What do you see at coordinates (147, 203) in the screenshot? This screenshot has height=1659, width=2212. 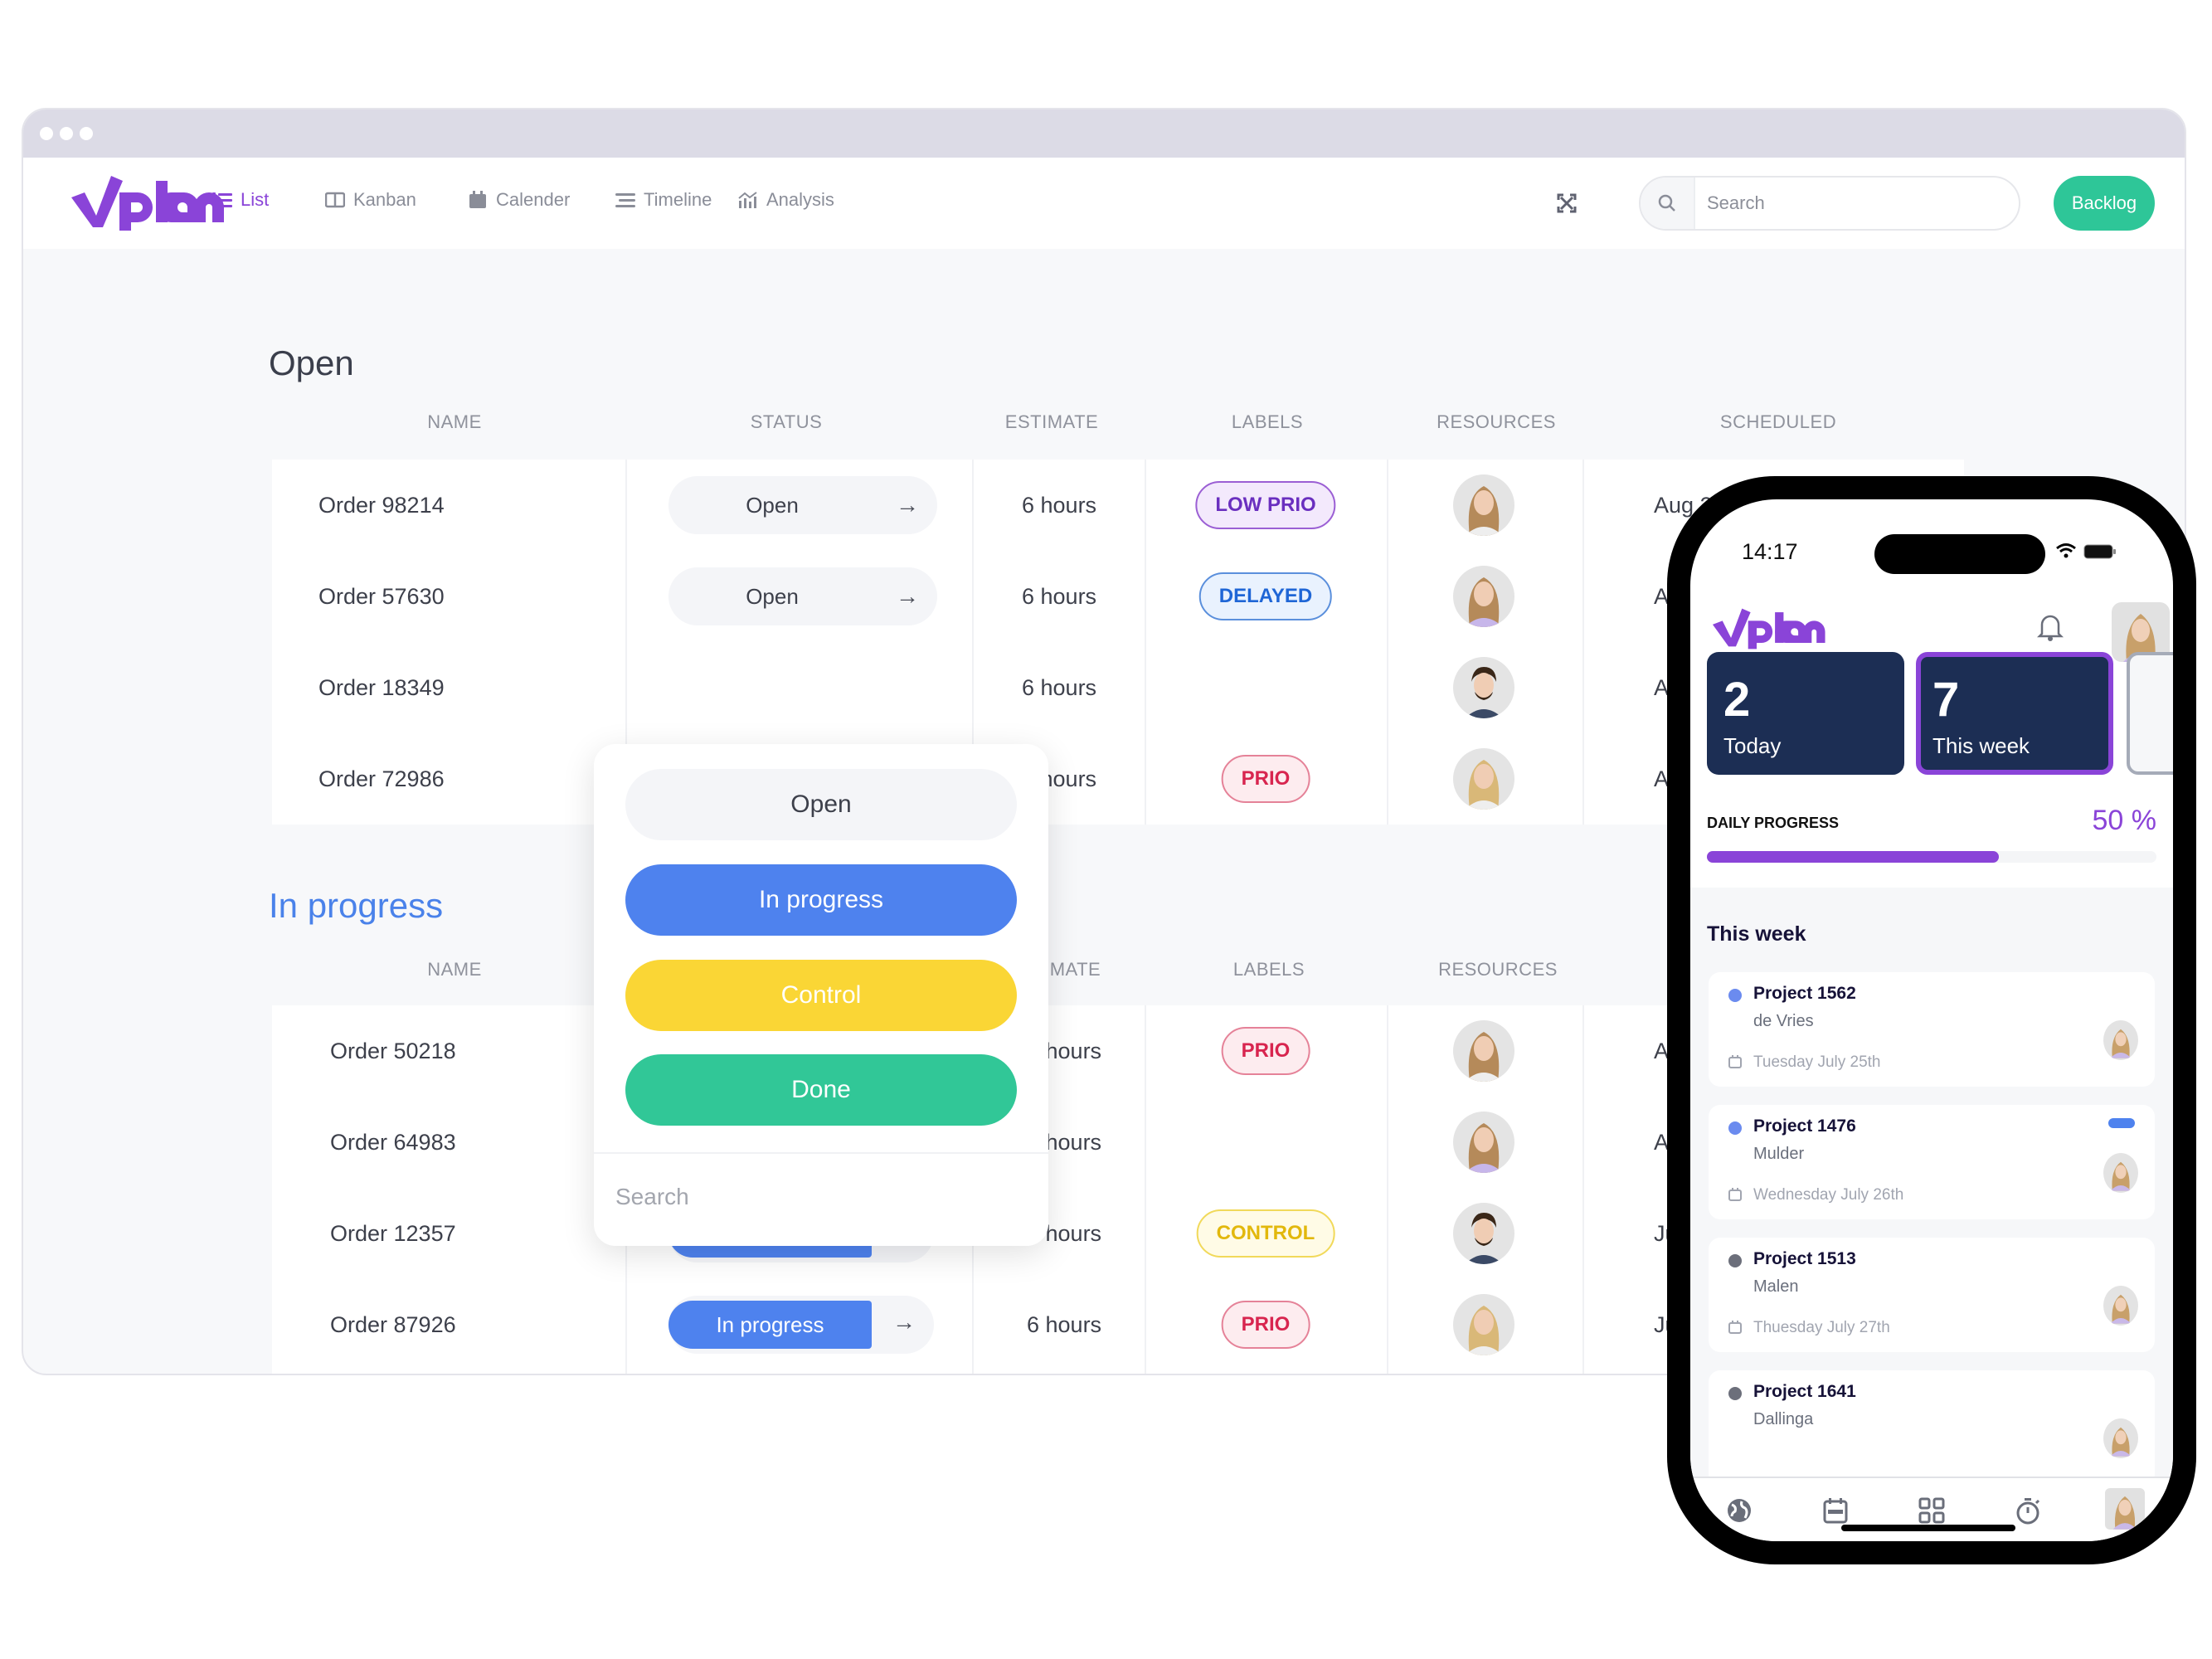 I see `vplan-logo` at bounding box center [147, 203].